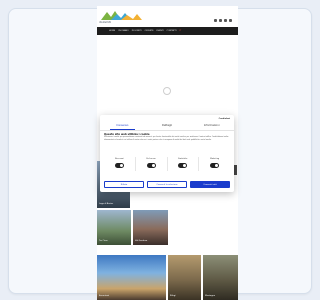 The width and height of the screenshot is (320, 300). Describe the element at coordinates (141, 241) in the screenshot. I see `thumb-caption: Val Gardena` at that location.